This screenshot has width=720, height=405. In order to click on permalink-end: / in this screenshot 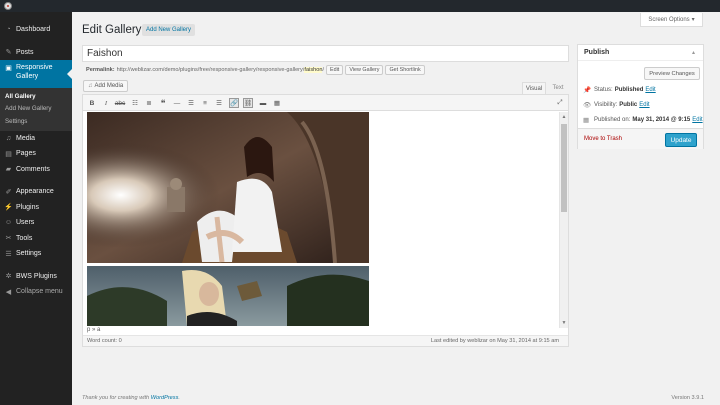, I will do `click(323, 69)`.